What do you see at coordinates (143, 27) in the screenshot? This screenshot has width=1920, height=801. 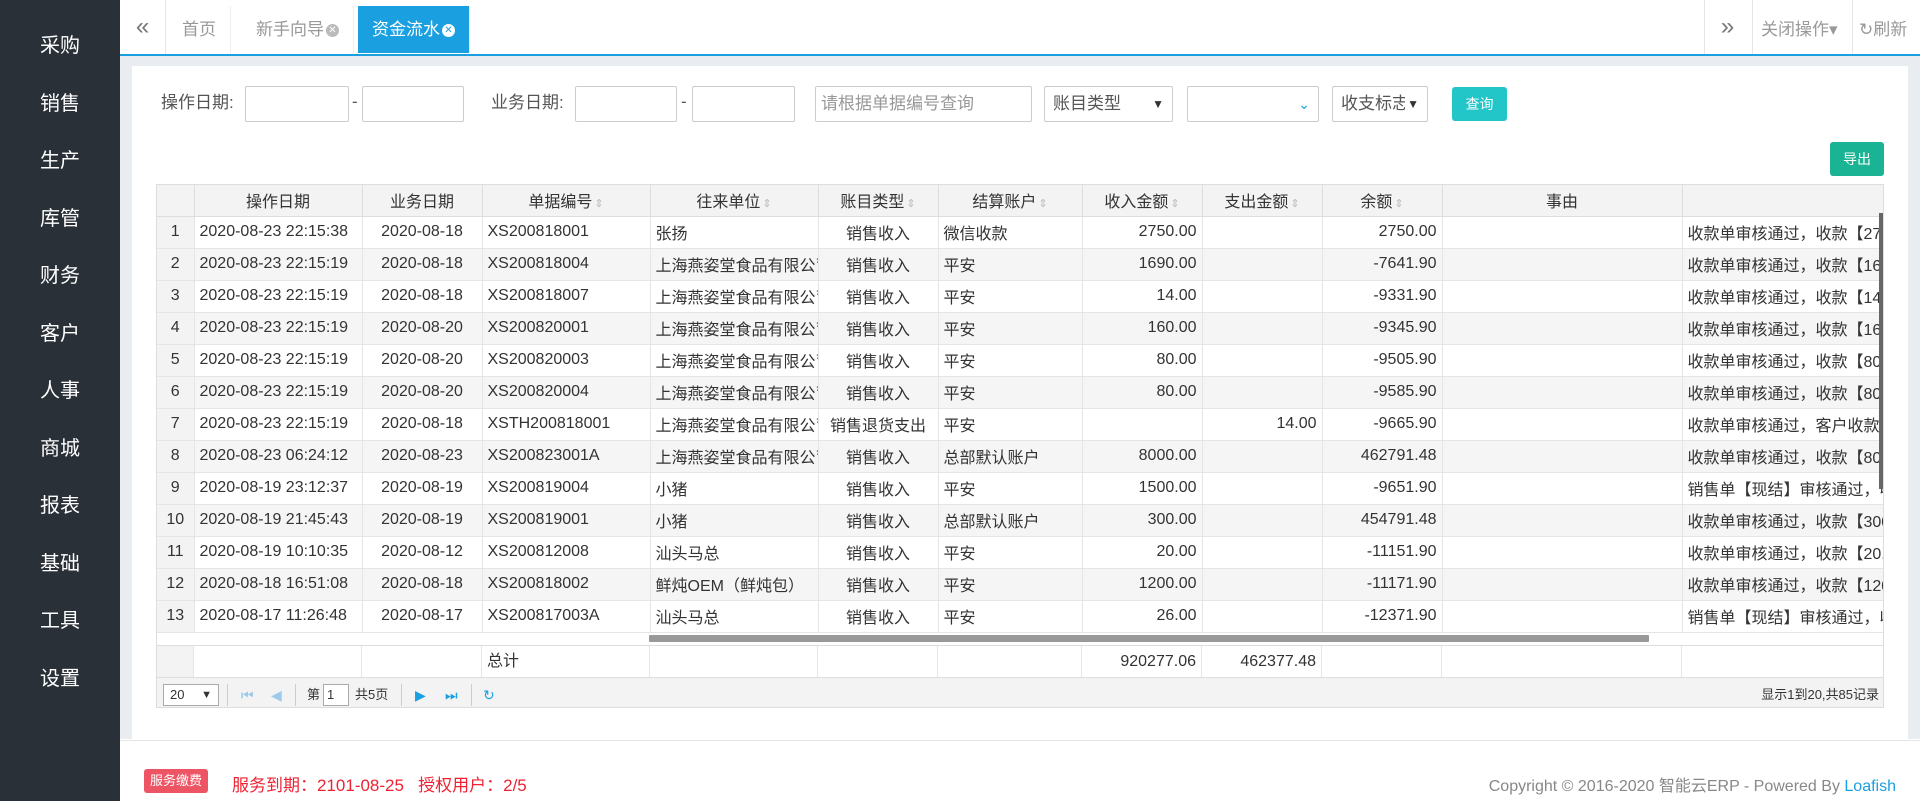 I see `tab-scroll-left-icon: «` at bounding box center [143, 27].